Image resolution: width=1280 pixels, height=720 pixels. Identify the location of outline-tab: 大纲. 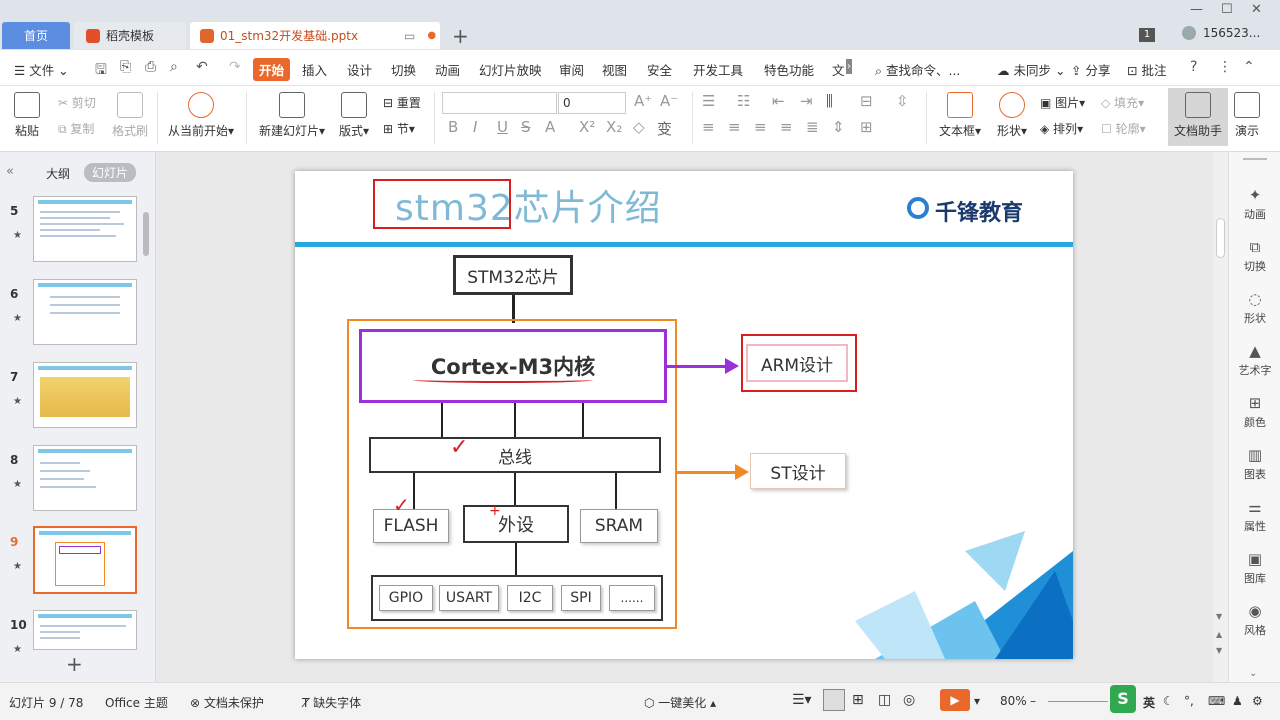
(58, 173).